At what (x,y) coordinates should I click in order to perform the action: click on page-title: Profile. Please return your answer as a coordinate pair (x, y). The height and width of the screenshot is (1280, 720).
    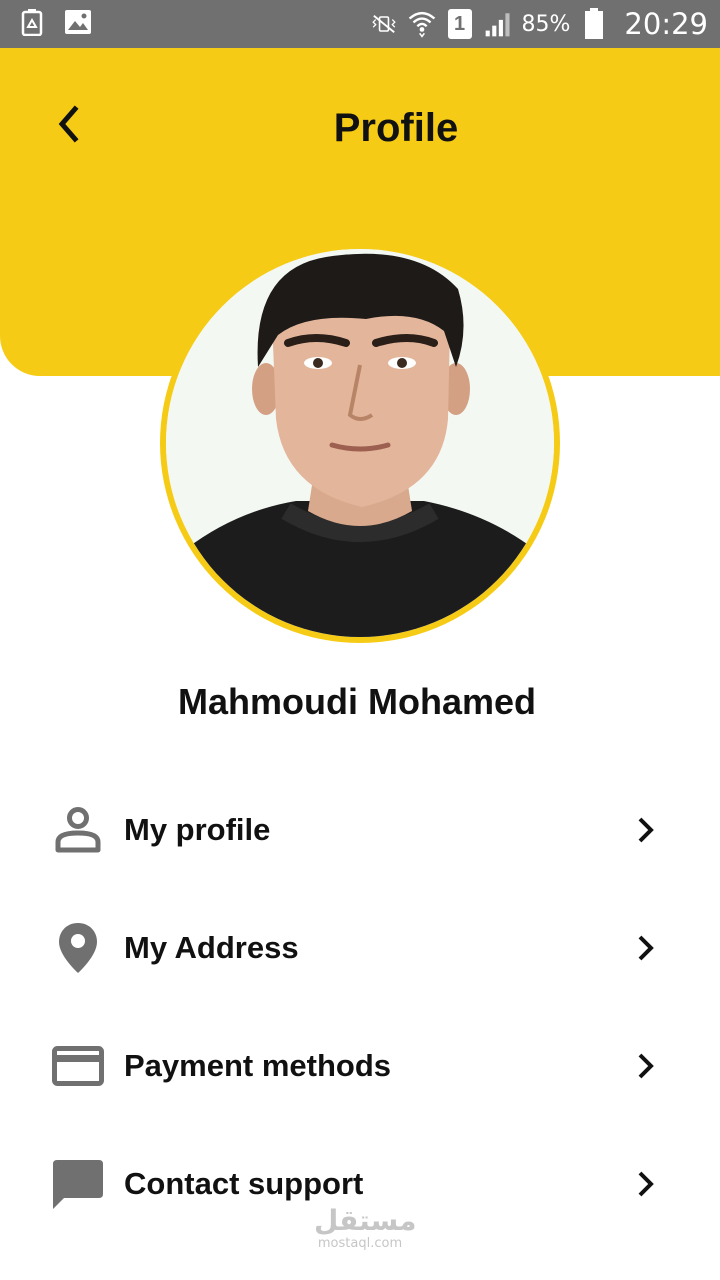
    Looking at the image, I should click on (396, 128).